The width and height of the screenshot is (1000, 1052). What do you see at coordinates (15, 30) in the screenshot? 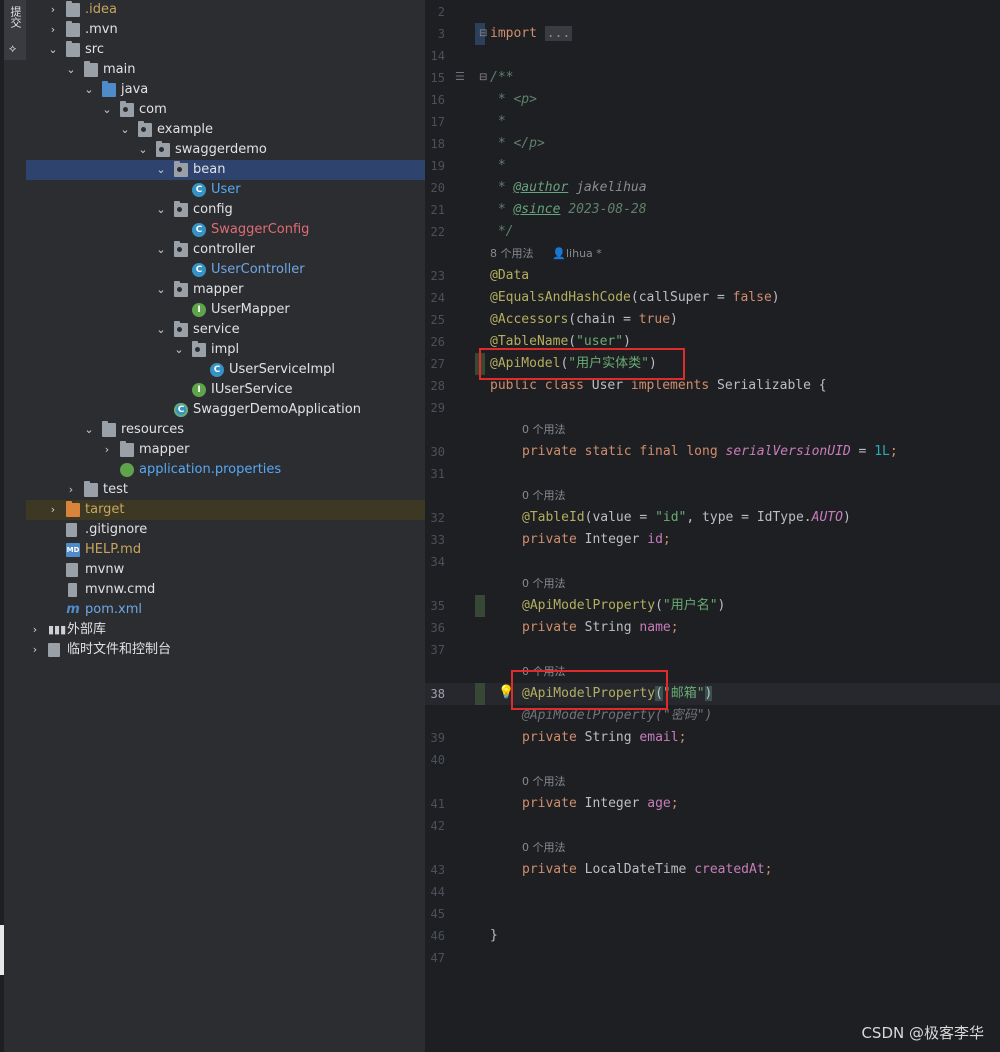
I see `commit-tool-tab: 提交 ⟡` at bounding box center [15, 30].